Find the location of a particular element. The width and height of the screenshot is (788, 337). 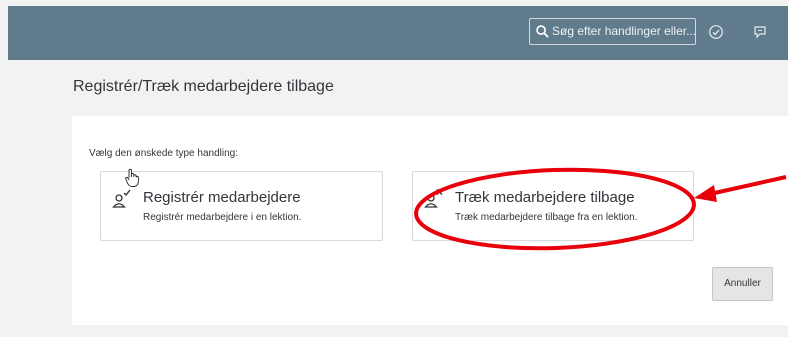

annotation-overlay is located at coordinates (600, 209).